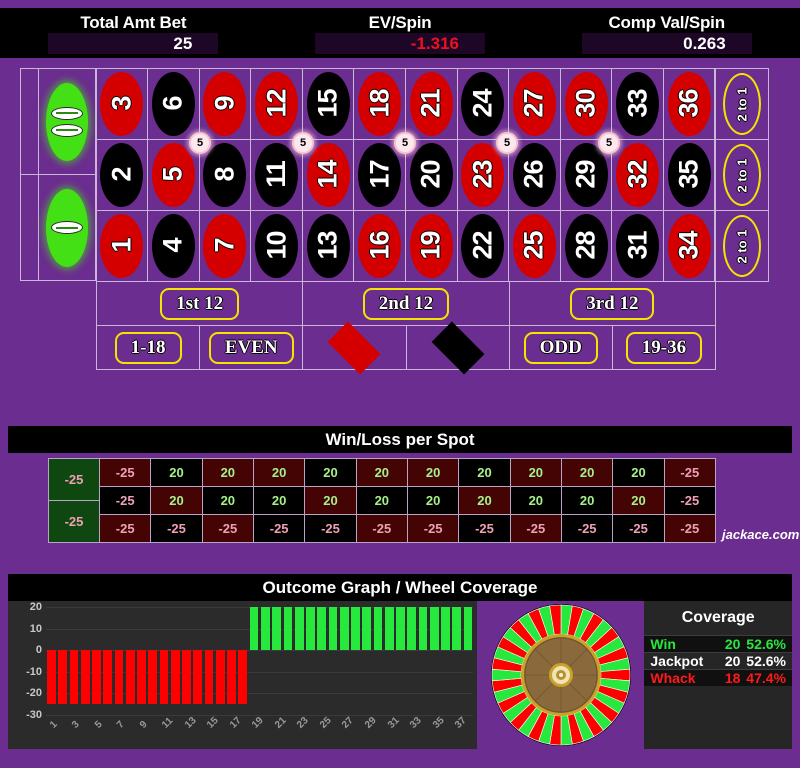 This screenshot has width=800, height=768. I want to click on zero-chevron, so click(30, 227).